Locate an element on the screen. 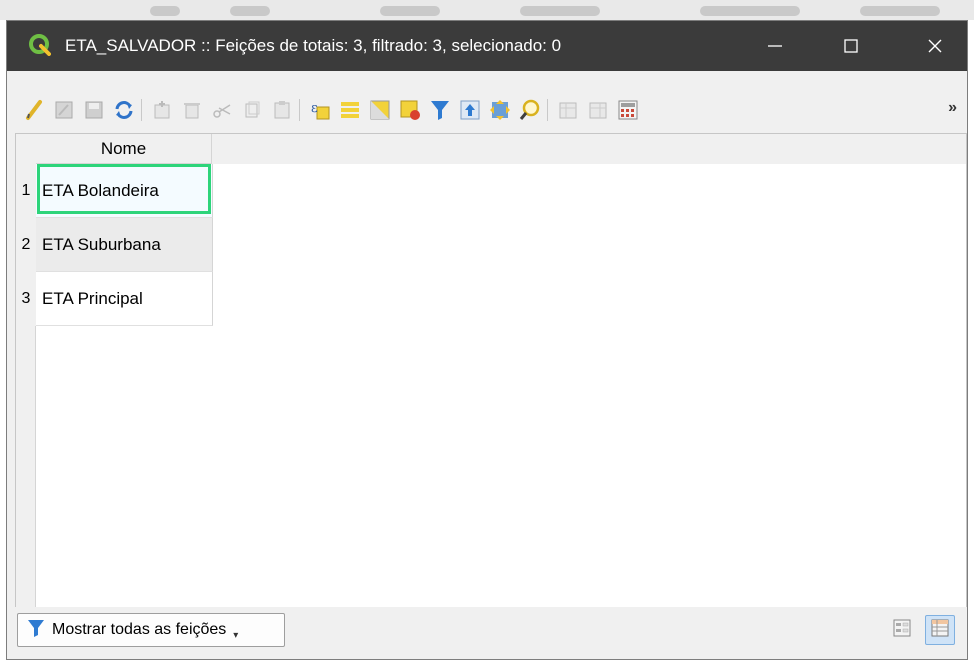 The image size is (974, 660). table-corner is located at coordinates (26, 149).